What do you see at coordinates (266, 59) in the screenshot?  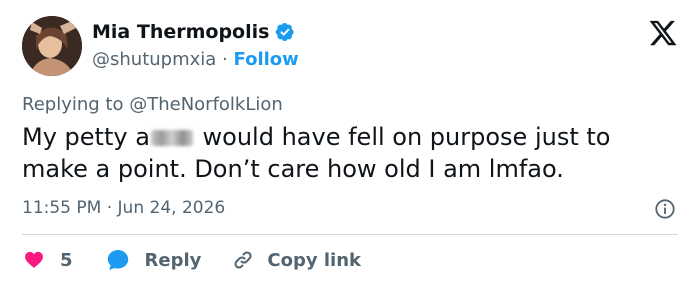 I see `follow-button: Follow` at bounding box center [266, 59].